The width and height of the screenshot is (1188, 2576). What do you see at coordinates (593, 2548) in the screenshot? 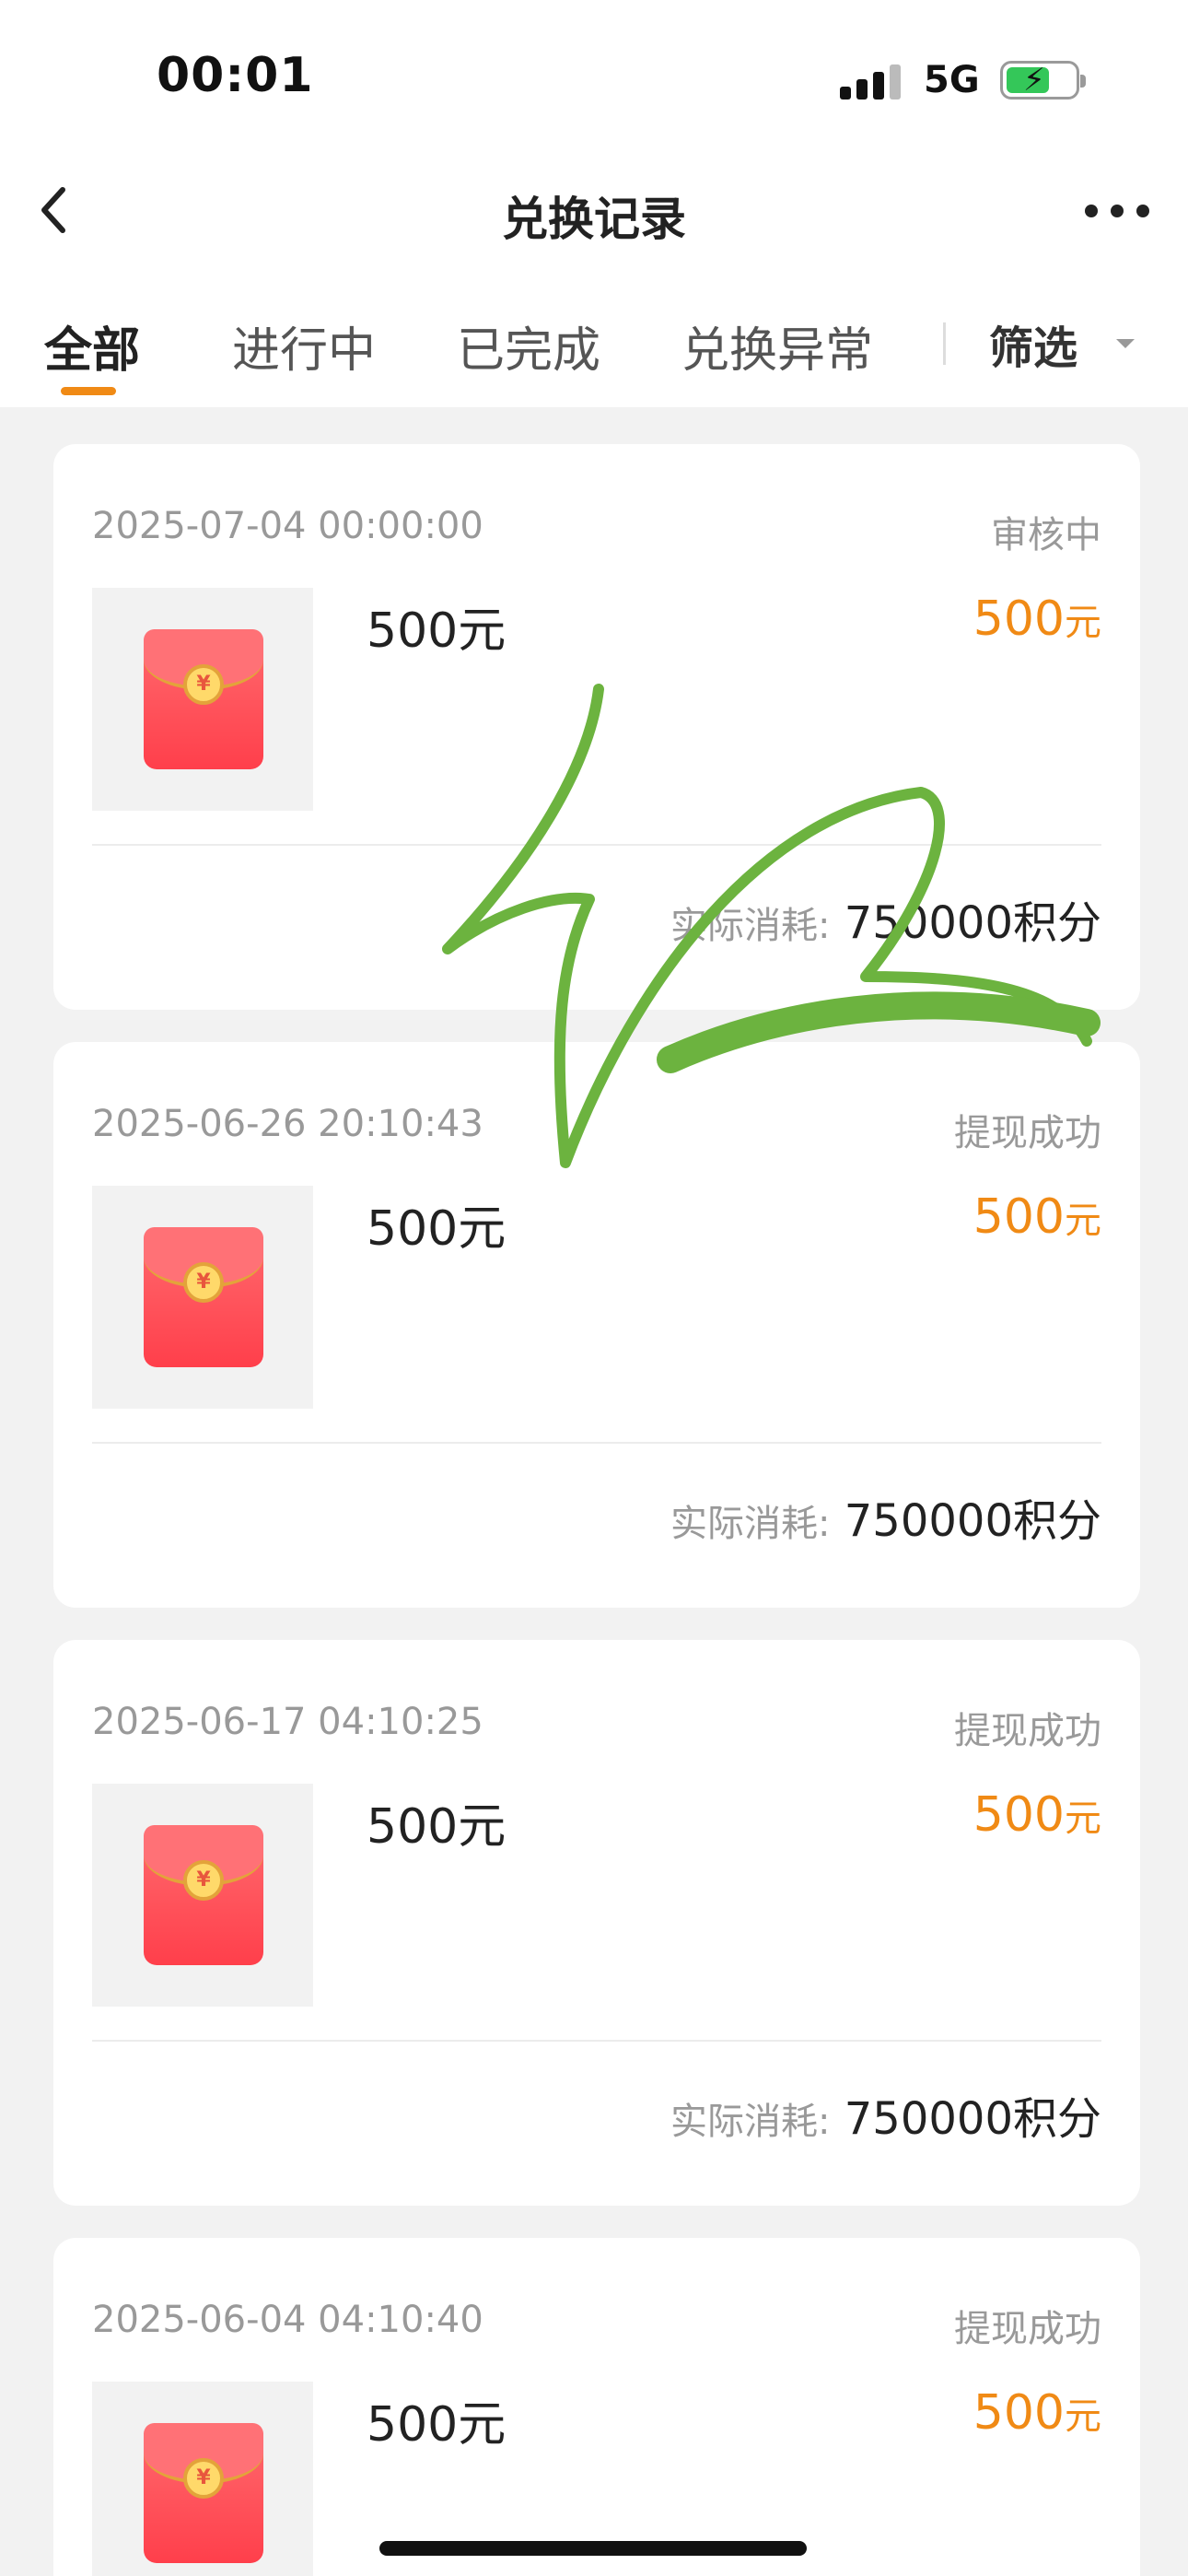
I see `home-indicator` at bounding box center [593, 2548].